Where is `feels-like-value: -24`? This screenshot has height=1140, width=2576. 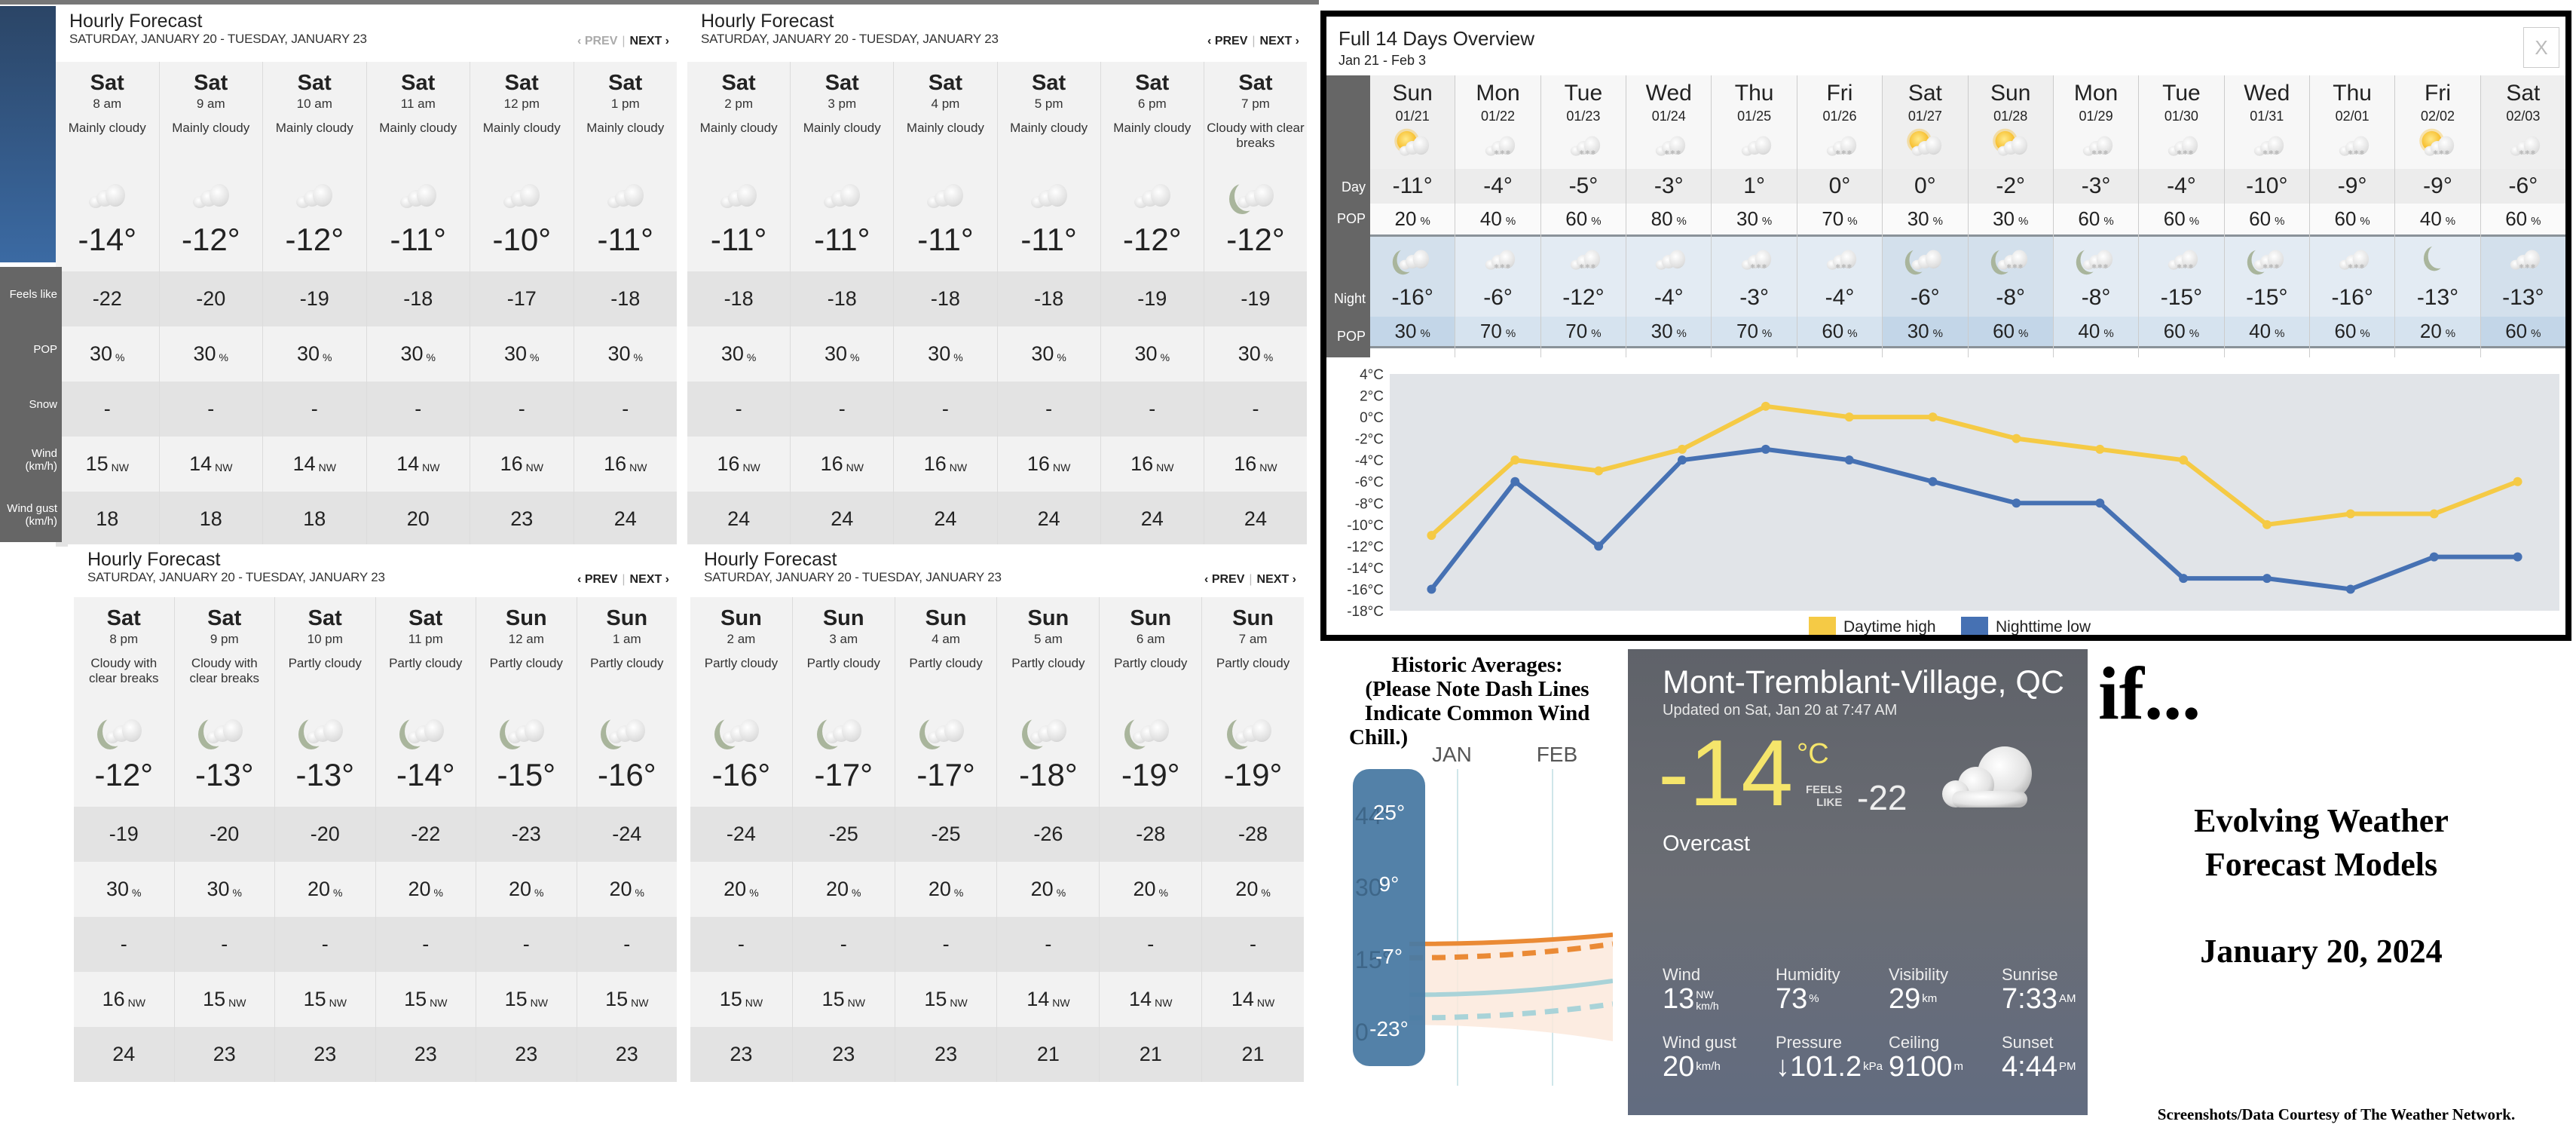
feels-like-value: -24 is located at coordinates (627, 834).